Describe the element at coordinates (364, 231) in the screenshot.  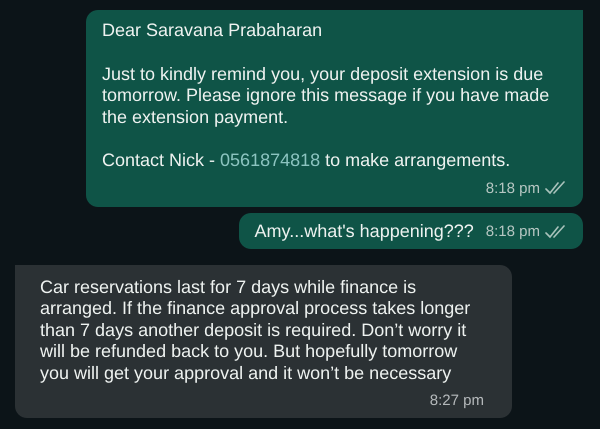
I see `message-text: Amy...what's happening???` at that location.